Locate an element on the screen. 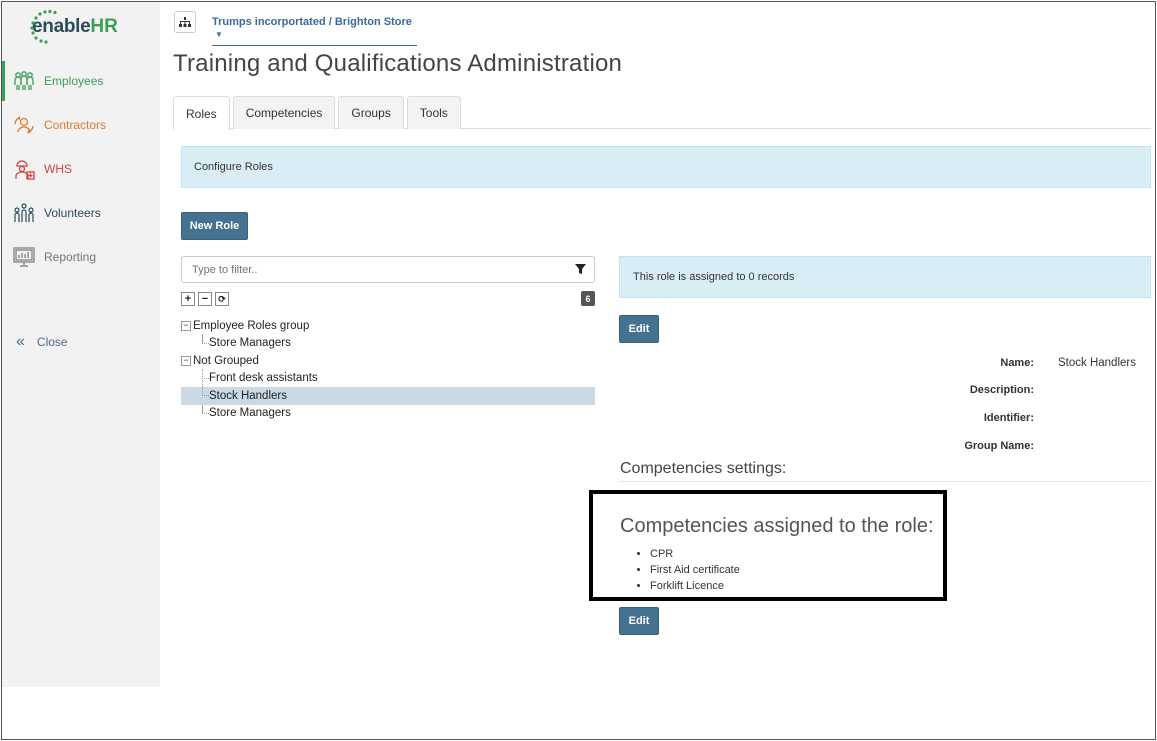 Image resolution: width=1157 pixels, height=741 pixels. tree-group-label: Not Grouped is located at coordinates (226, 360).